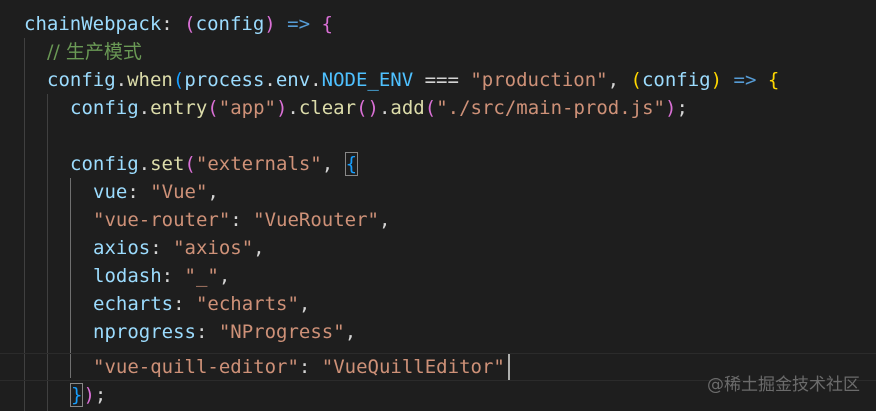 This screenshot has width=876, height=411. What do you see at coordinates (127, 276) in the screenshot?
I see `code-token: lodash` at bounding box center [127, 276].